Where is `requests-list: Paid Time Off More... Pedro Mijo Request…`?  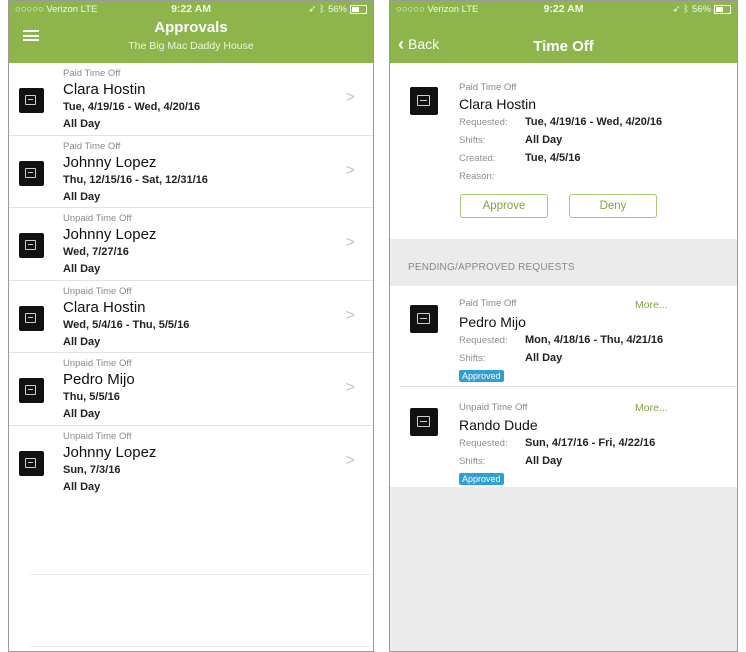
requests-list: Paid Time Off More... Pedro Mijo Request… is located at coordinates (563, 386).